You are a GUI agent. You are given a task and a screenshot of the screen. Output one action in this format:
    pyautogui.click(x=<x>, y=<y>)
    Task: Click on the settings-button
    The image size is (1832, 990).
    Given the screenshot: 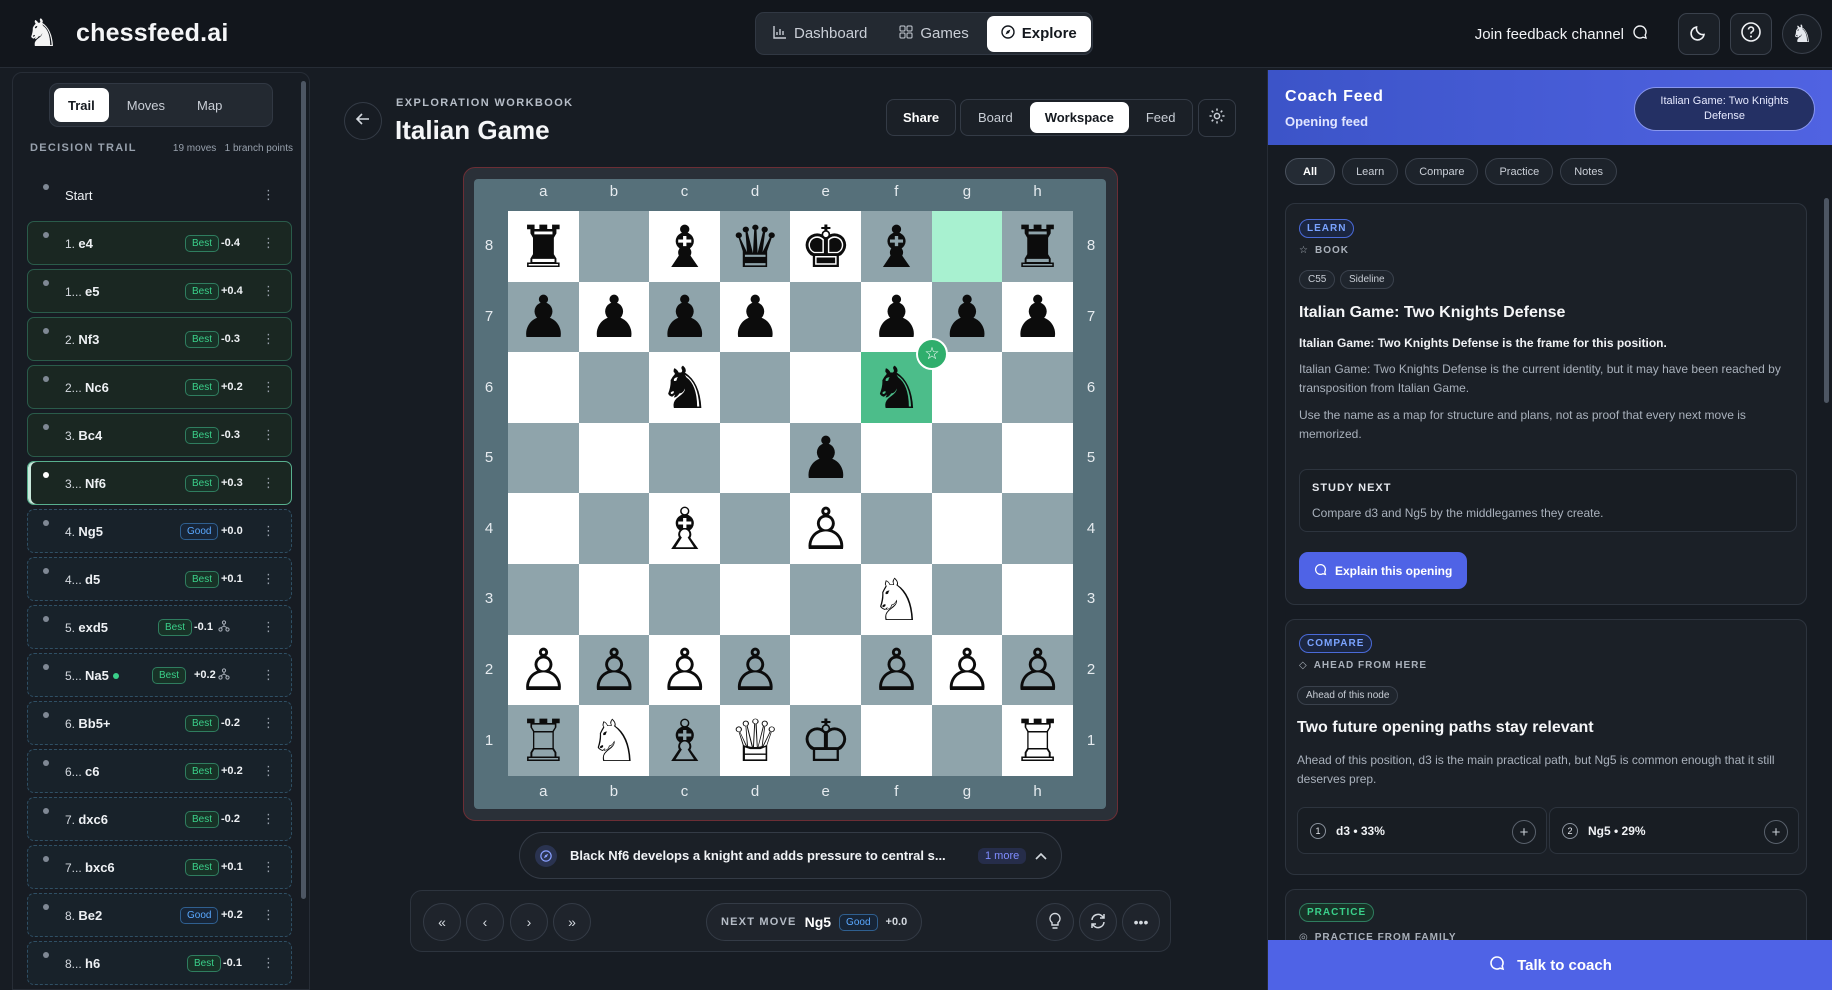 What is the action you would take?
    pyautogui.click(x=1217, y=118)
    